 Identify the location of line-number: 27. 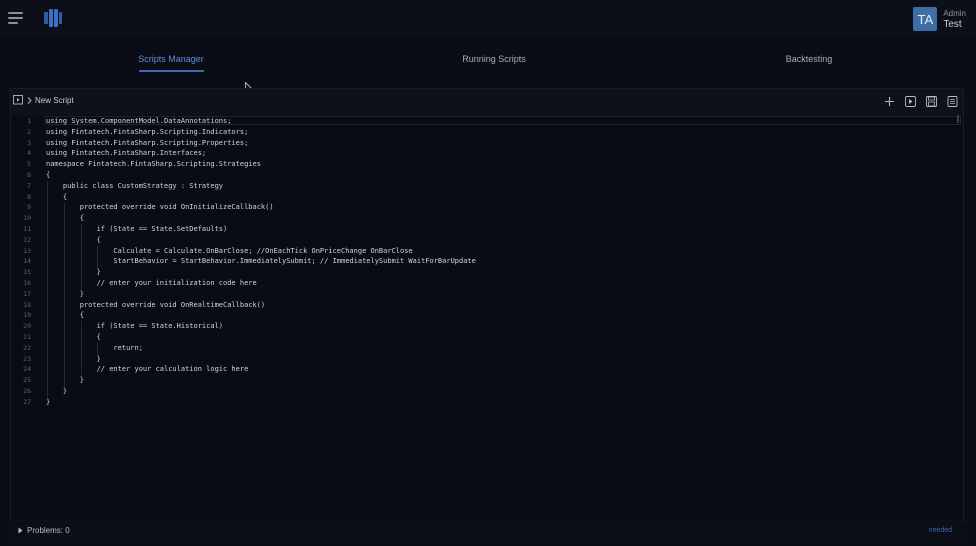
(27, 401).